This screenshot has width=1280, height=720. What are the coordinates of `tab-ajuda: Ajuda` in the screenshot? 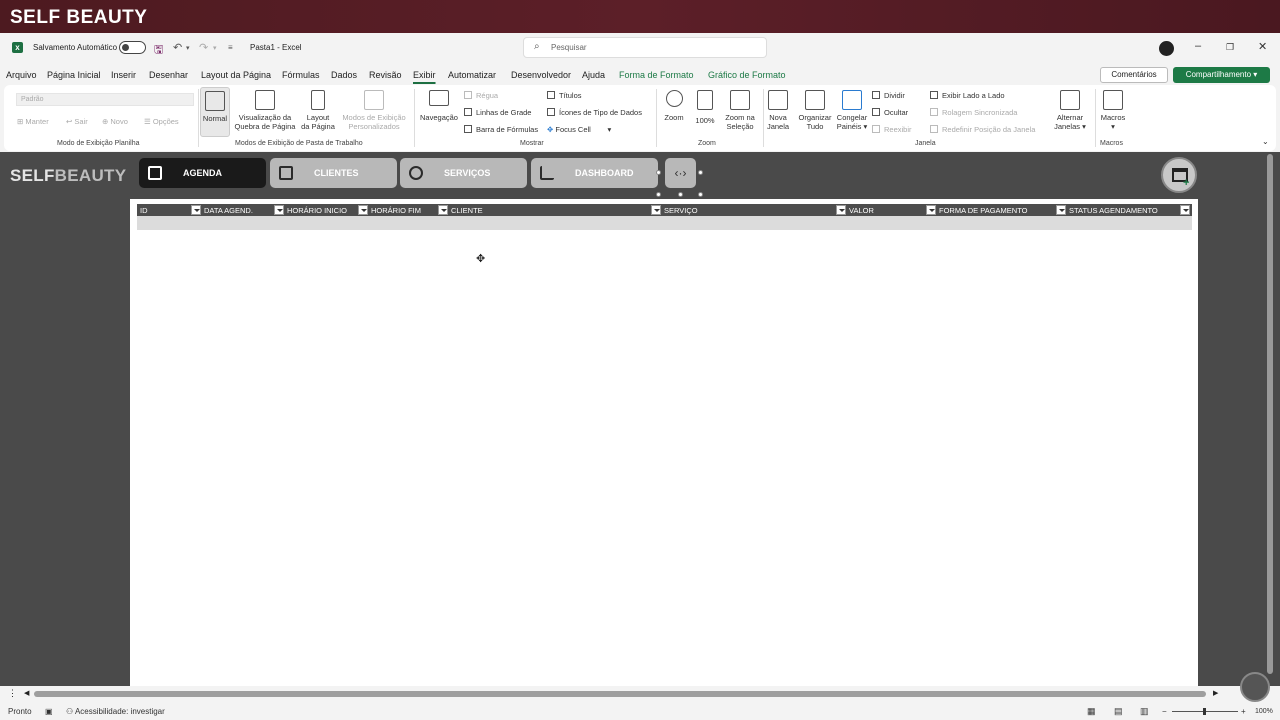 It's located at (593, 75).